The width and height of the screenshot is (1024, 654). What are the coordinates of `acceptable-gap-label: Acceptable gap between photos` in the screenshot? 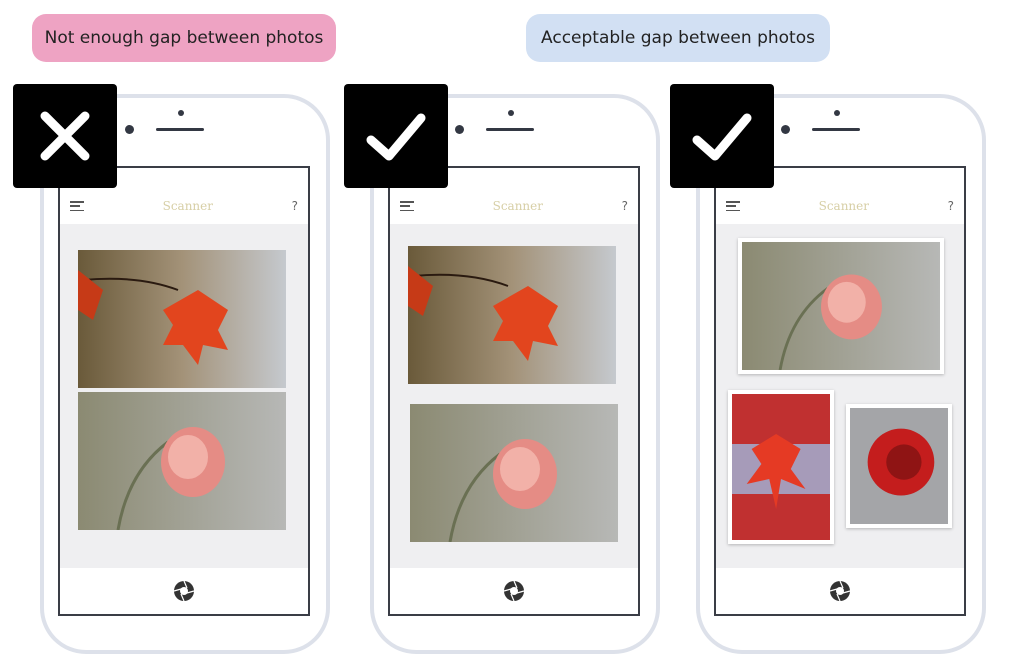 It's located at (678, 38).